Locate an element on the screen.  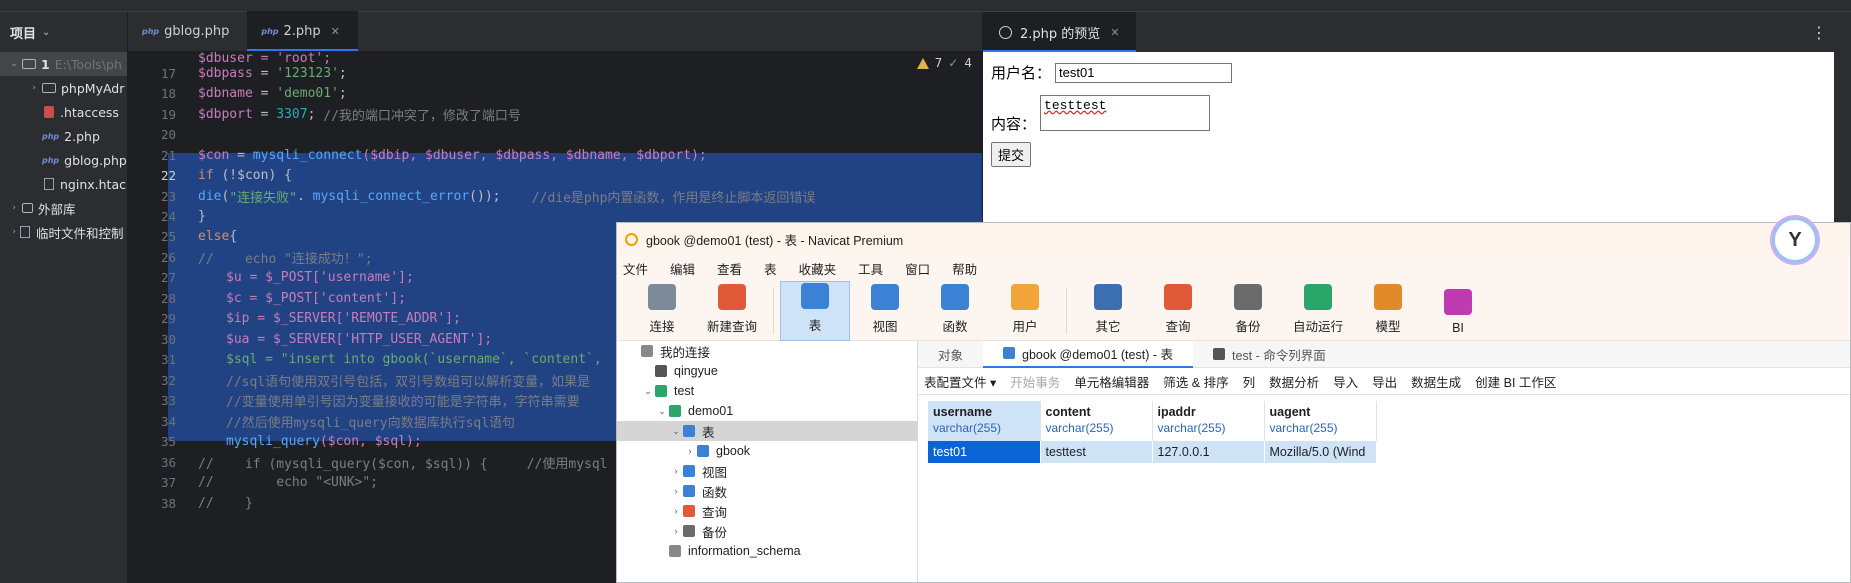
tree-item-4: ⌄ 表 is located at coordinates (767, 431).